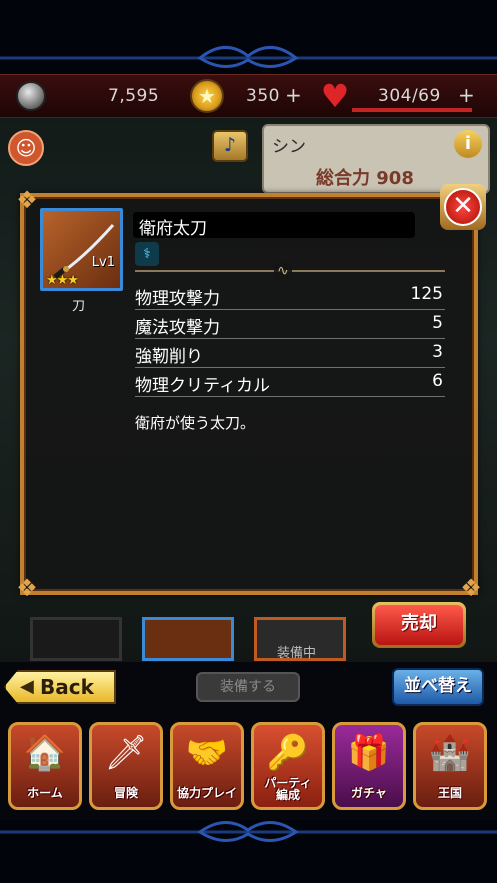 Image resolution: width=497 pixels, height=883 pixels. Describe the element at coordinates (450, 753) in the screenshot. I see `castle-icon: 🏰` at that location.